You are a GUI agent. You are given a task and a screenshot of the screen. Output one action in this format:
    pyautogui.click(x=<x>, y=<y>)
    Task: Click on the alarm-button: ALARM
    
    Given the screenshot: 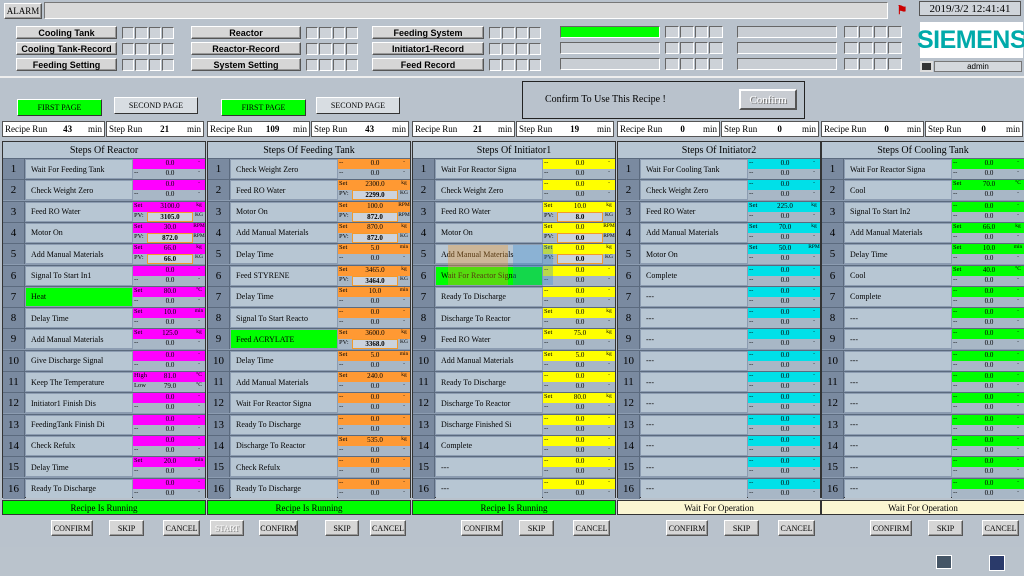 What is the action you would take?
    pyautogui.click(x=23, y=11)
    